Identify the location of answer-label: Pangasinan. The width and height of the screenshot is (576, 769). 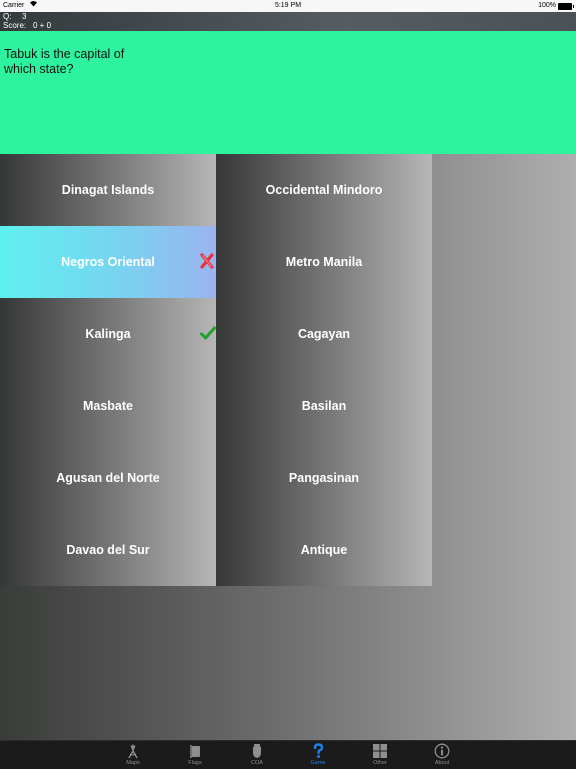
(324, 478).